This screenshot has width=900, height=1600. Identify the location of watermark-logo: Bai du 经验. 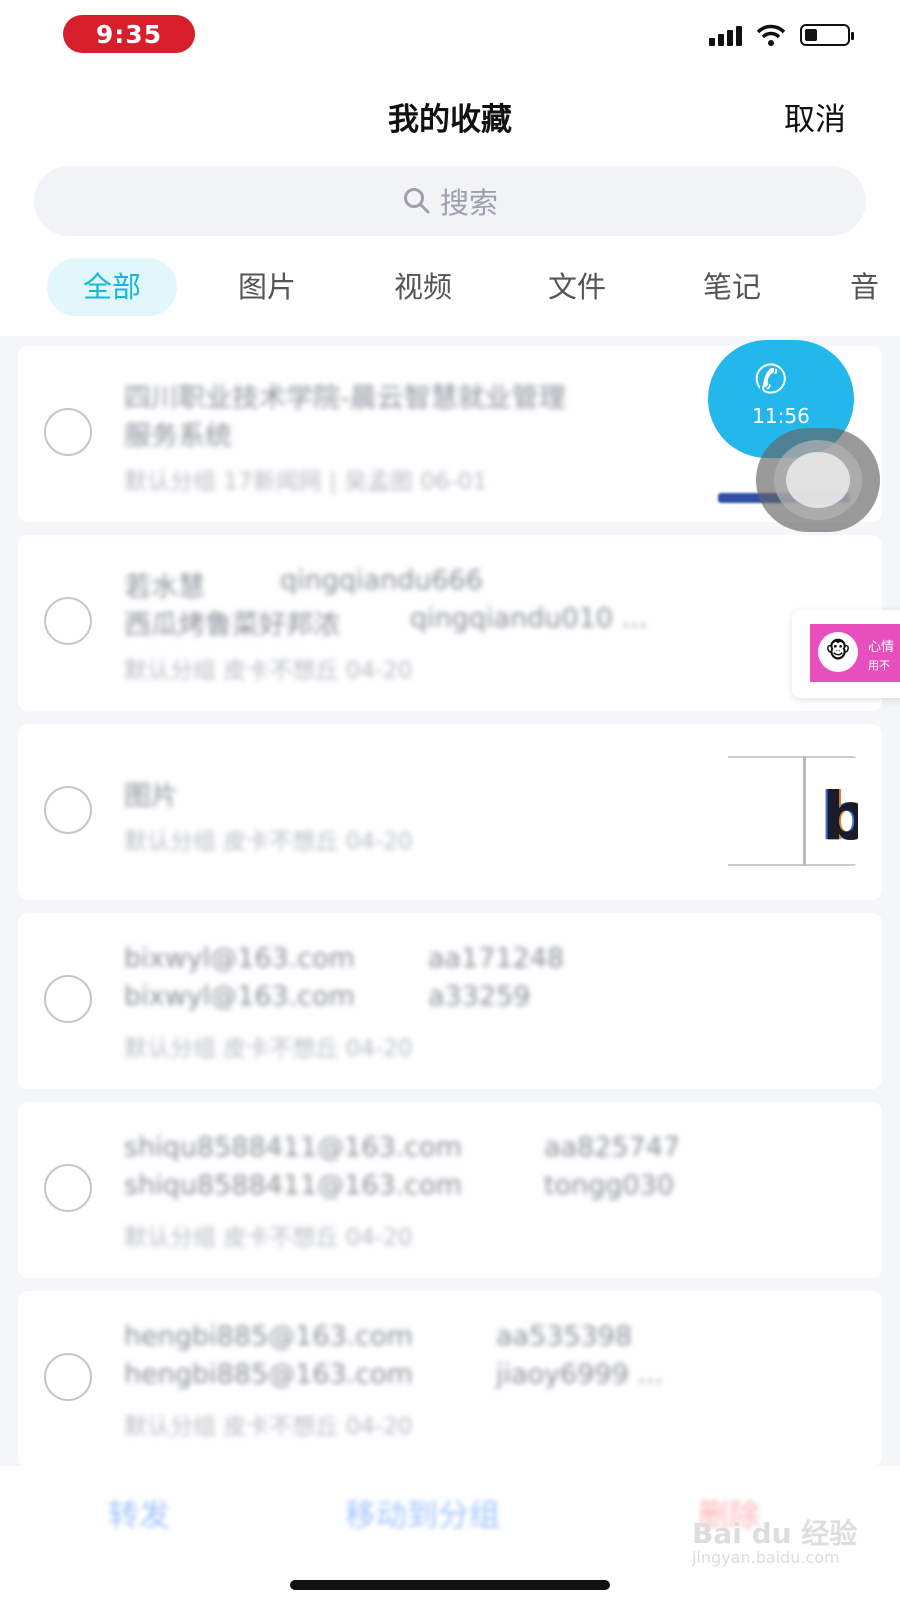
(775, 1533).